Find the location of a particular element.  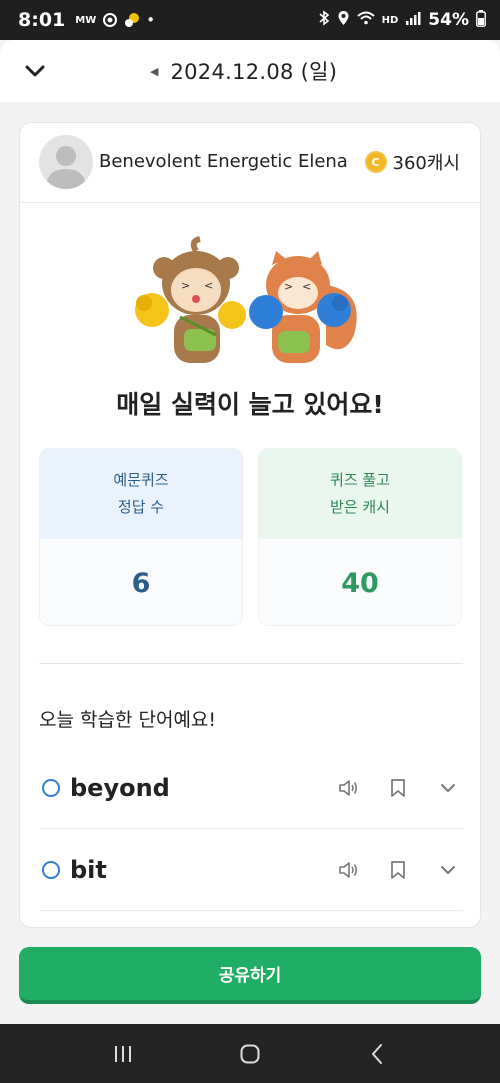

status-time: 8:01 is located at coordinates (42, 20).